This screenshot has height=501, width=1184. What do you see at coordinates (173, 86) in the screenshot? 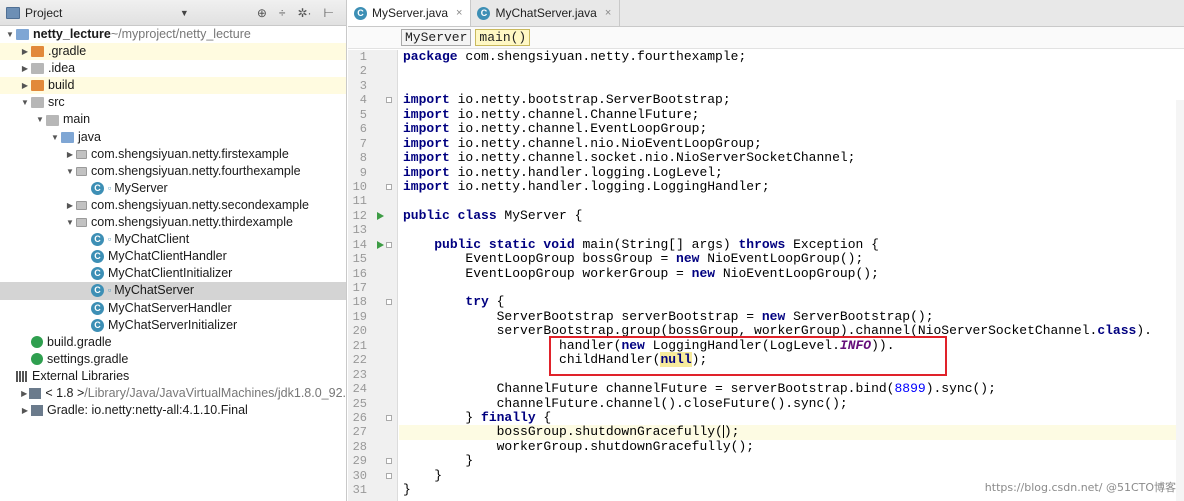
I see `tree-item: ▶ build` at bounding box center [173, 86].